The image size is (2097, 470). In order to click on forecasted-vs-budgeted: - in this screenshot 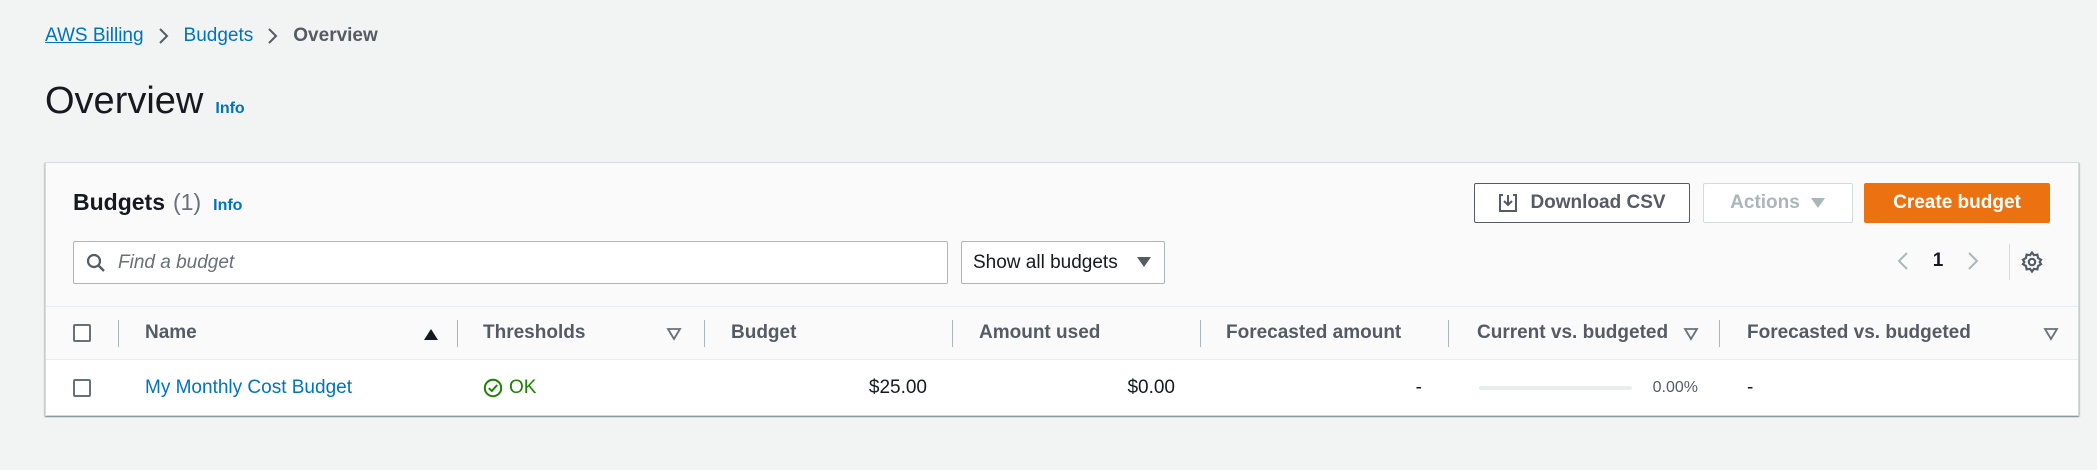, I will do `click(1750, 387)`.